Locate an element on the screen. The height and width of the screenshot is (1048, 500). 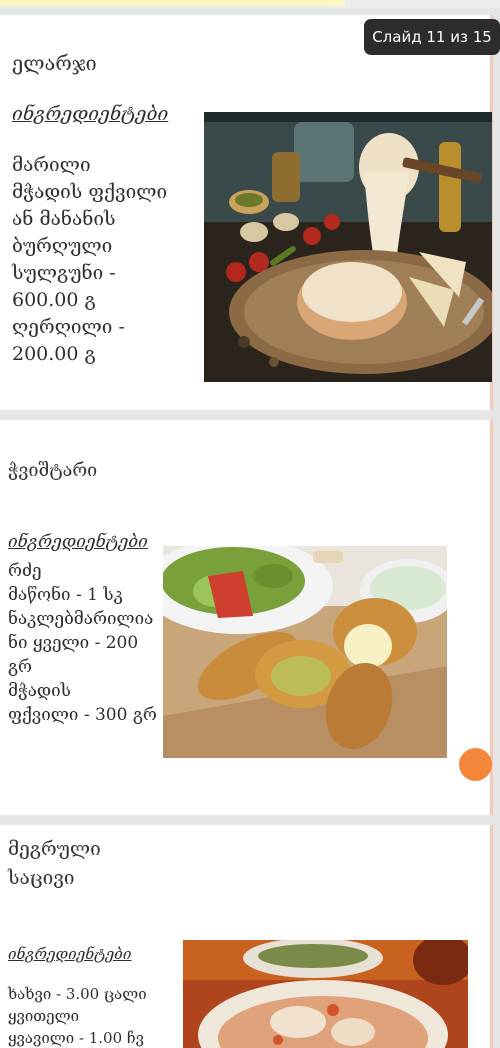
ingredient-item: მჭადის ფქვილი is located at coordinates (90, 192).